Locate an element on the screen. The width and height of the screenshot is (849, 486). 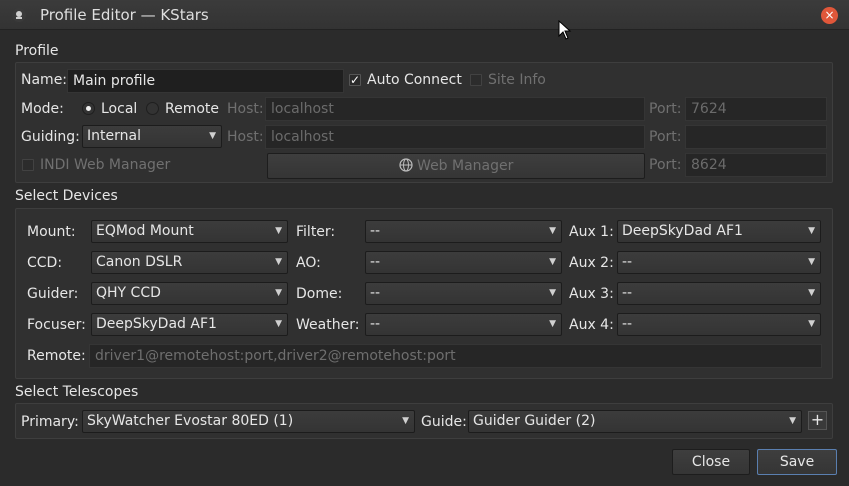
ao-combo-value: -- is located at coordinates (375, 262).